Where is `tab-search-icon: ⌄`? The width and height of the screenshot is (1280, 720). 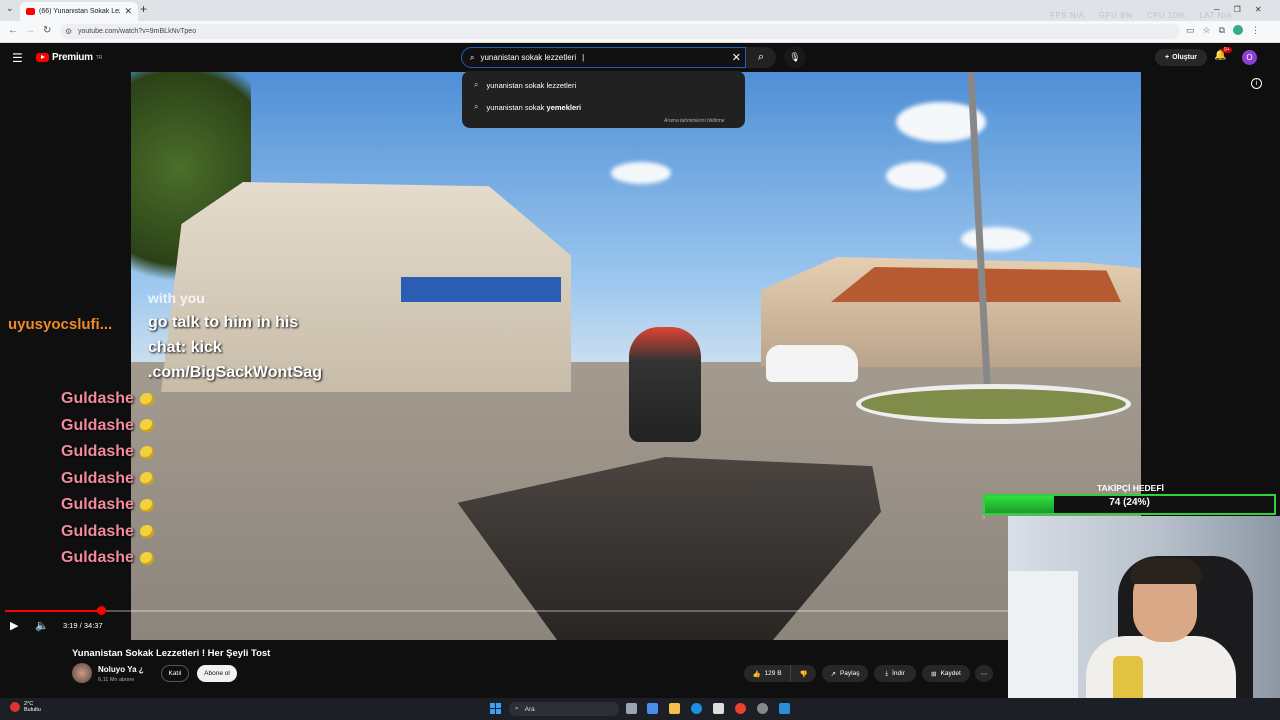 tab-search-icon: ⌄ is located at coordinates (10, 8).